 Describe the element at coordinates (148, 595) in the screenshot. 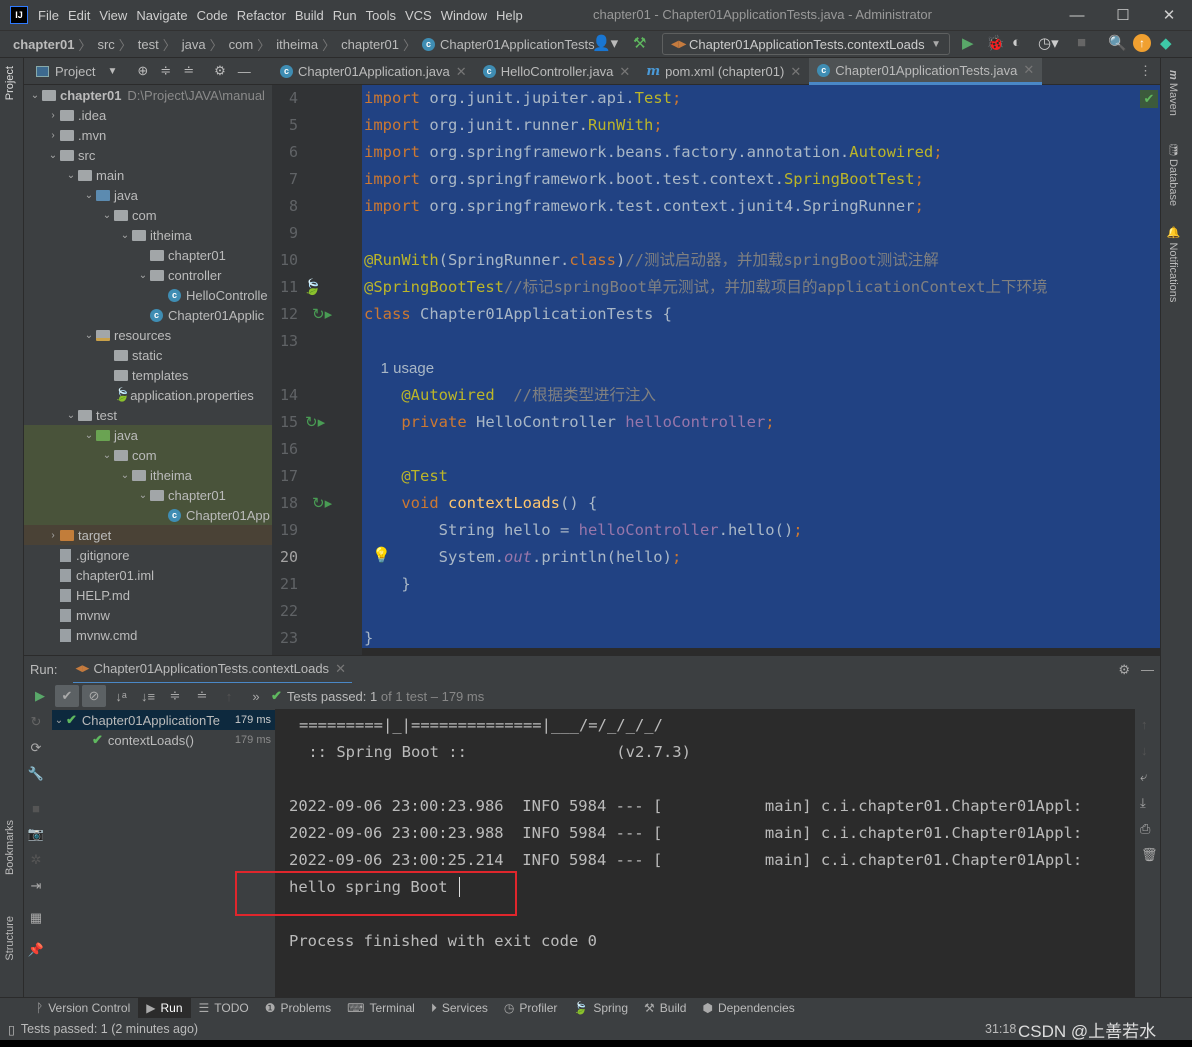

I see `tree-item: HELP.md` at that location.